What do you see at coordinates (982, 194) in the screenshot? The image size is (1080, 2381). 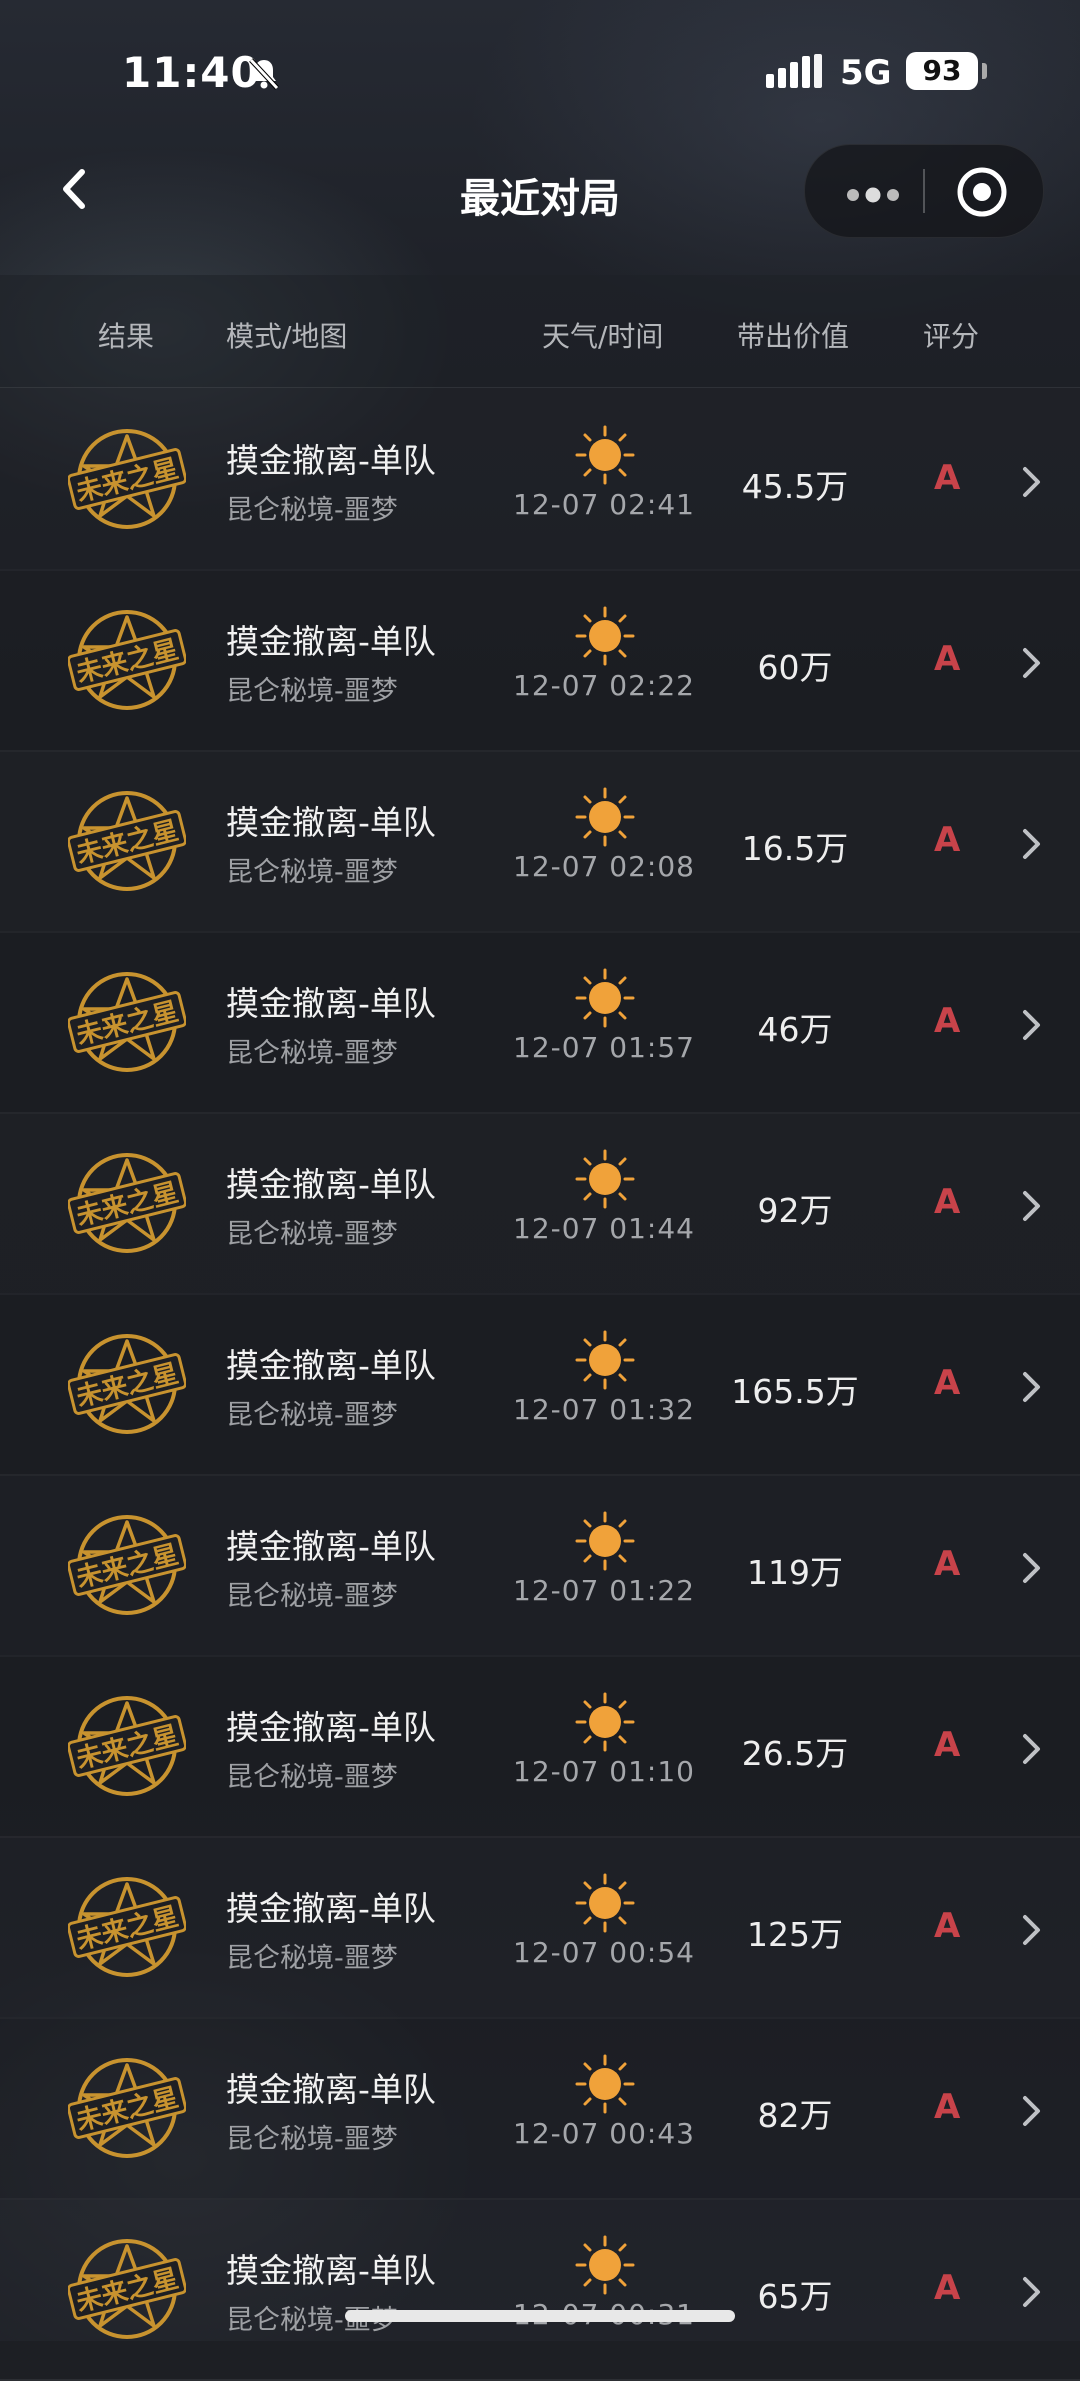 I see `close-target-icon` at bounding box center [982, 194].